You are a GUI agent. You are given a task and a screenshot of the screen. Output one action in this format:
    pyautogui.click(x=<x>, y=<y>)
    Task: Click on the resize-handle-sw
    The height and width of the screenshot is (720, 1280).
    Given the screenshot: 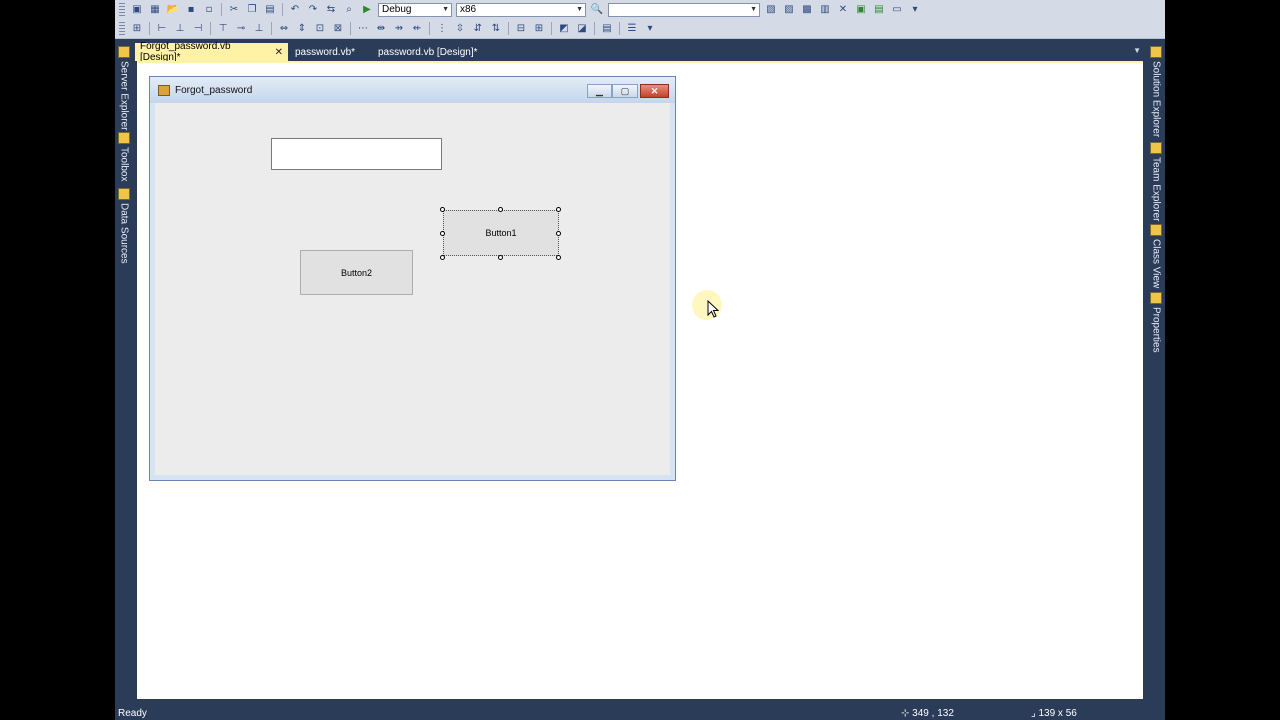 What is the action you would take?
    pyautogui.click(x=442, y=257)
    